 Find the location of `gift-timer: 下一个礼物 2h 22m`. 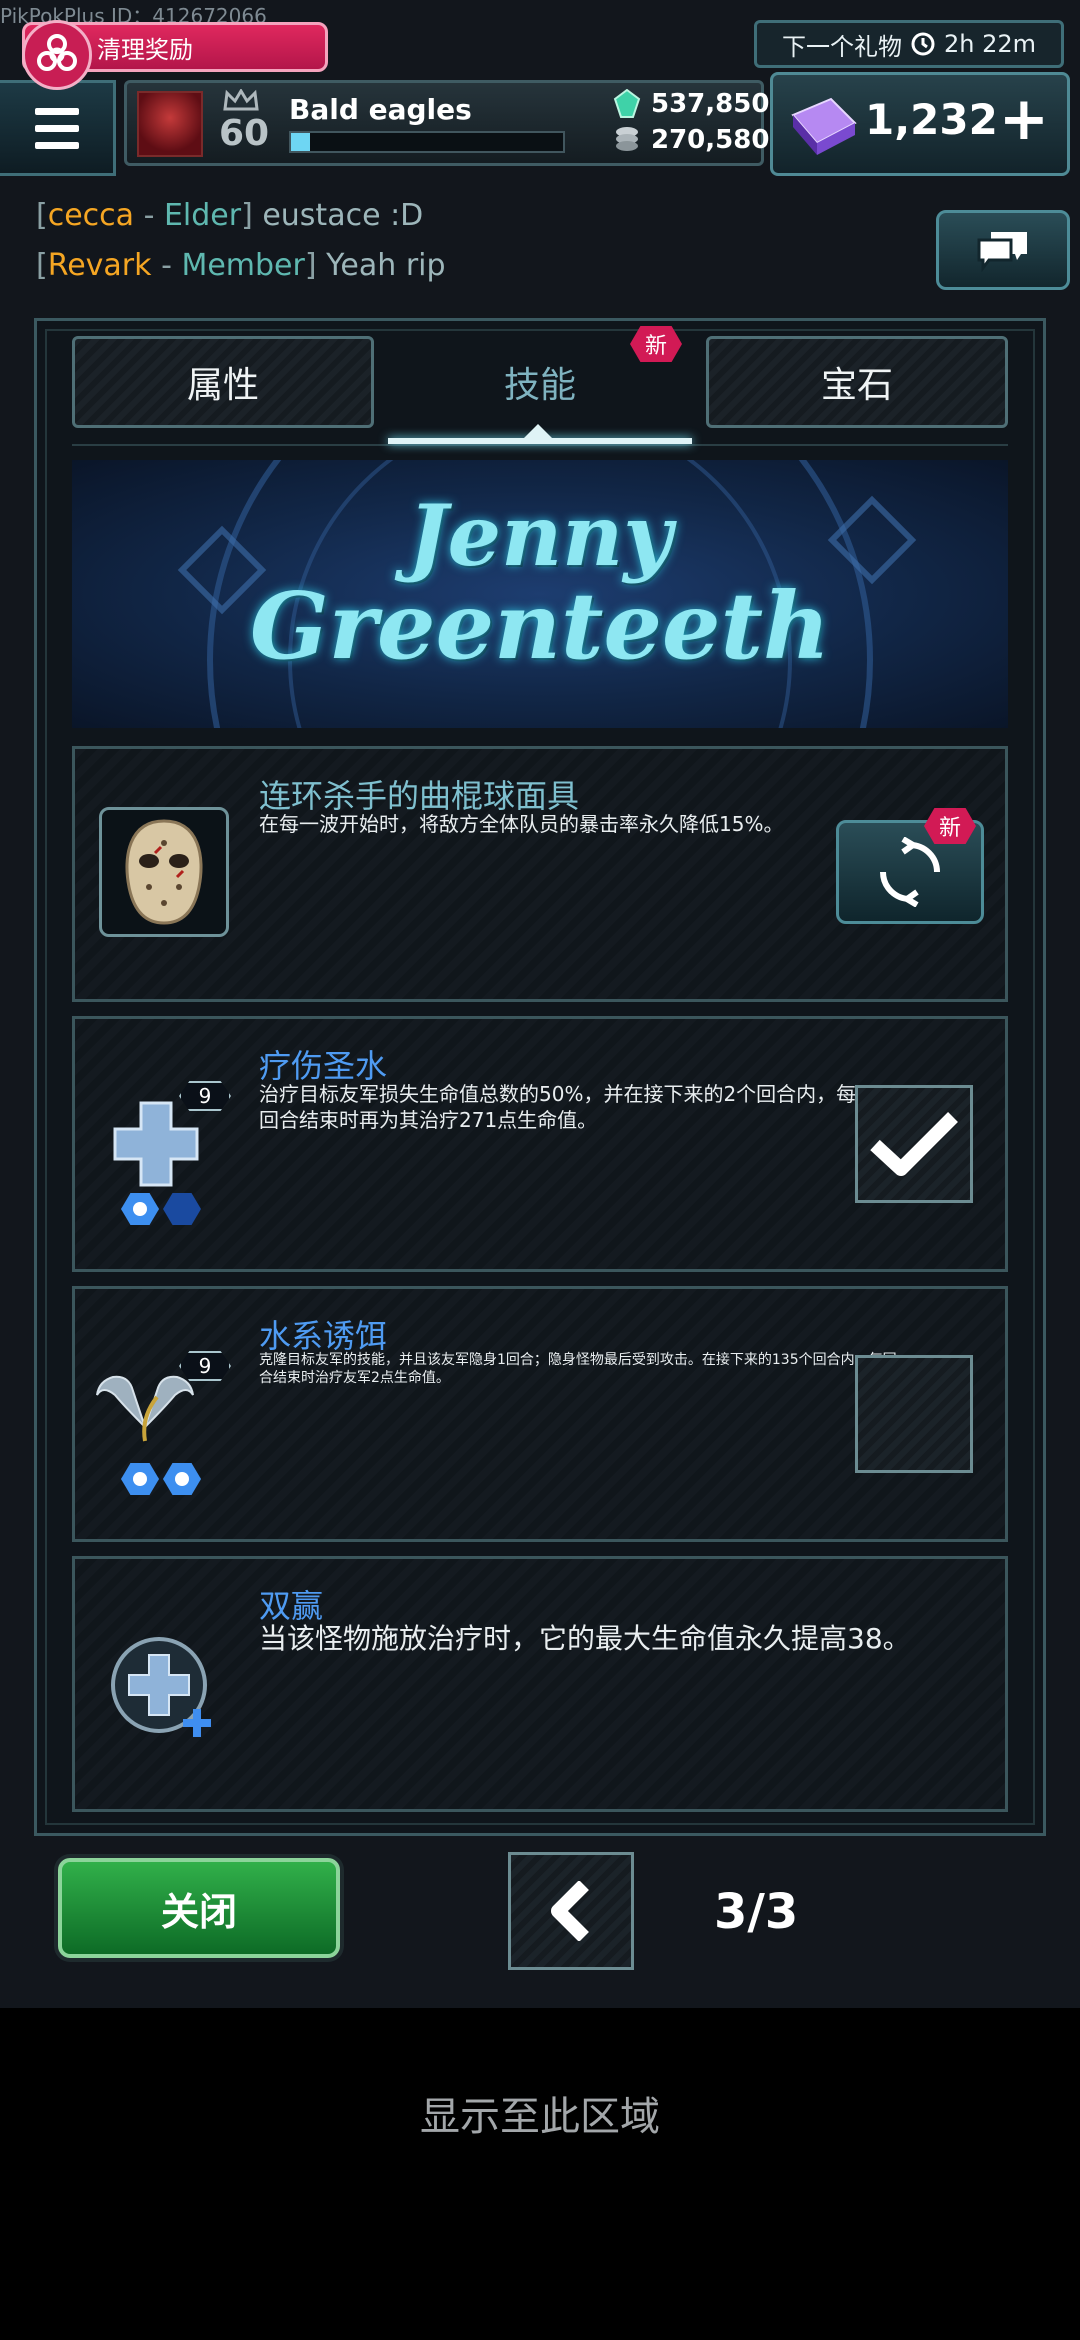

gift-timer: 下一个礼物 2h 22m is located at coordinates (909, 44).